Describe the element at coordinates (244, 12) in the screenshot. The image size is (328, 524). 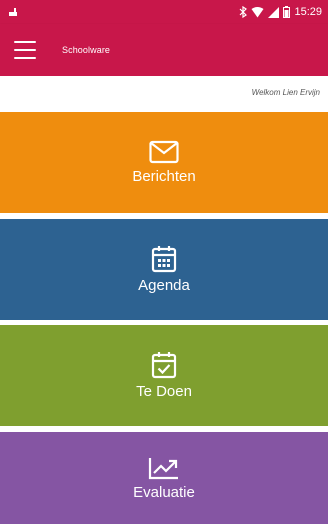
I see `bluetooth-icon` at that location.